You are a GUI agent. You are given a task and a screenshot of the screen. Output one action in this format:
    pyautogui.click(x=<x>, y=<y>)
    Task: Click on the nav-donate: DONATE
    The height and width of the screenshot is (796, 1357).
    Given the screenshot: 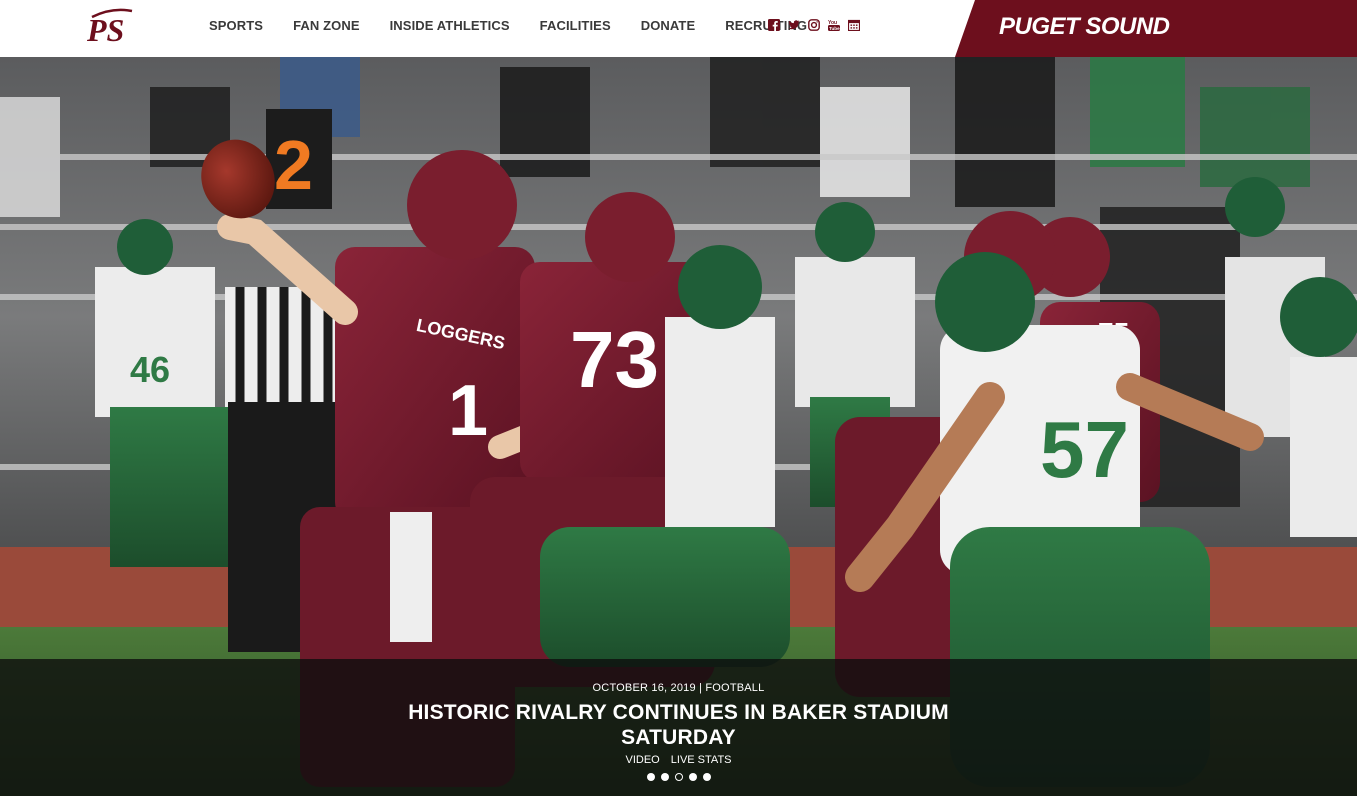 What is the action you would take?
    pyautogui.click(x=668, y=25)
    